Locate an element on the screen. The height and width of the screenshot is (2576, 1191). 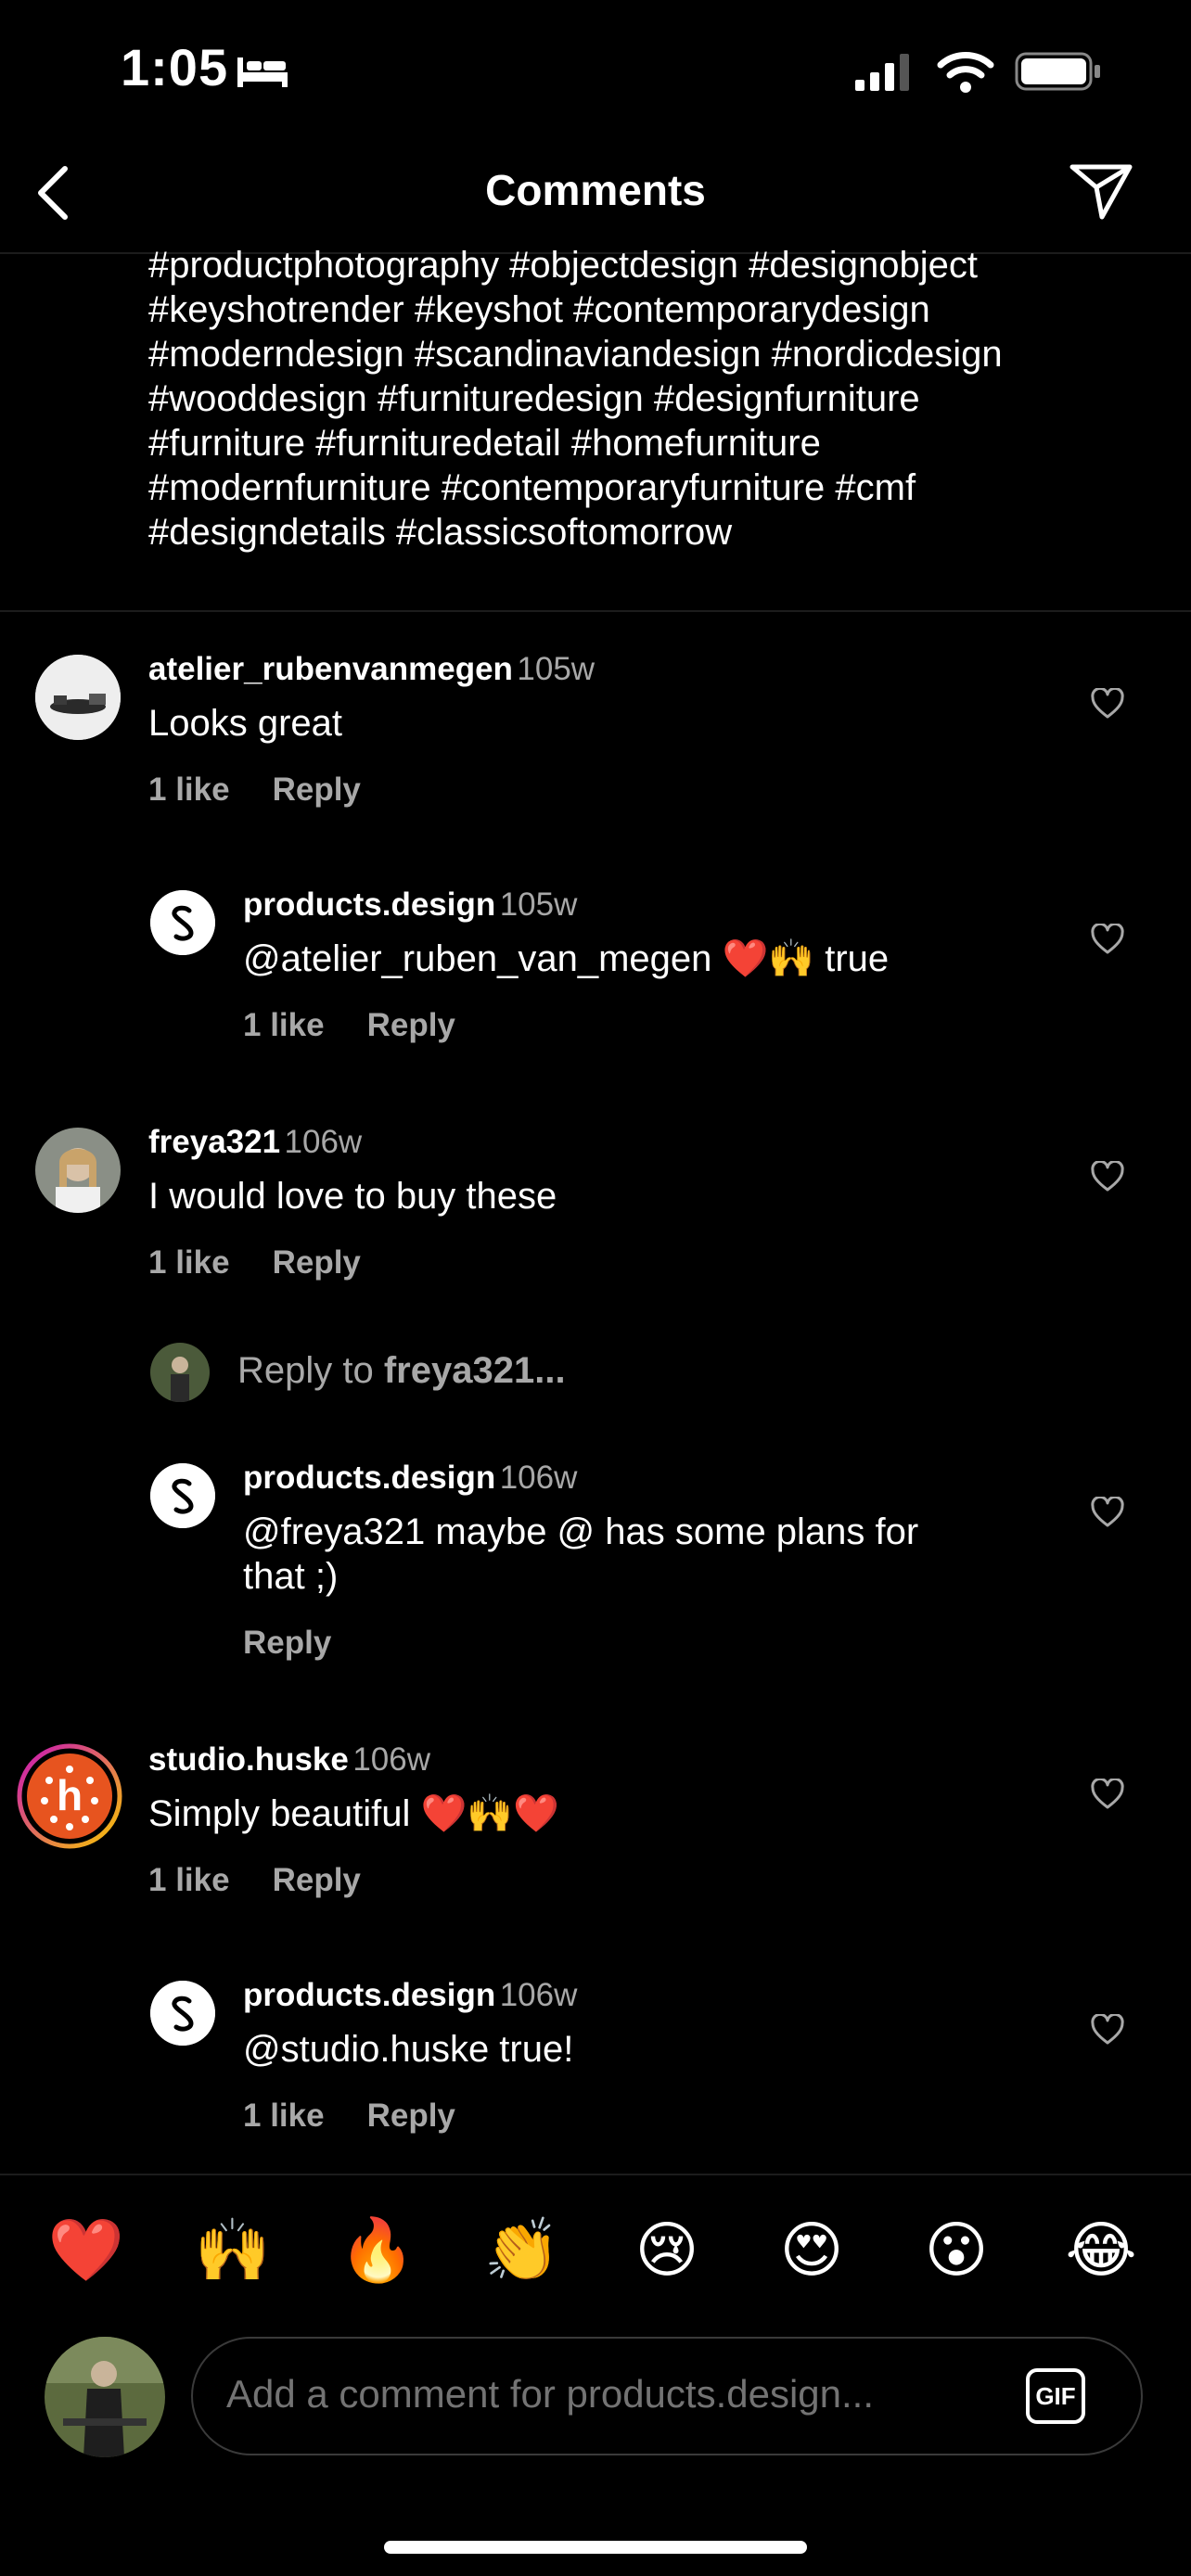
comment-text: @atelier_ruben_van_megen ❤️🙌 true is located at coordinates (566, 958).